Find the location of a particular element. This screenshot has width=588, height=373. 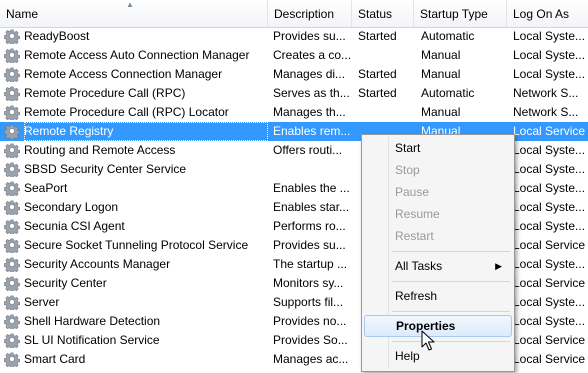

column-header-status-label: Status is located at coordinates (375, 14).